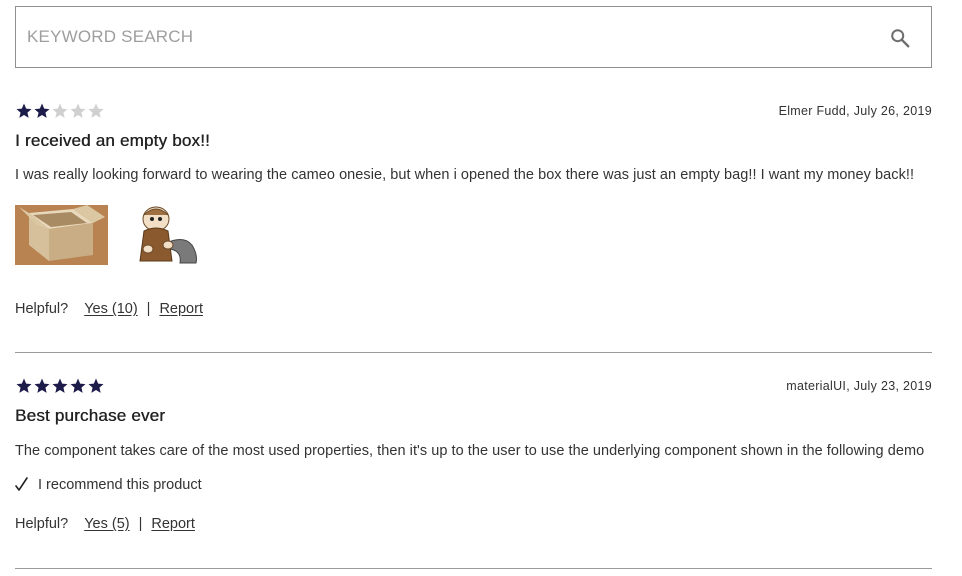 Image resolution: width=962 pixels, height=576 pixels. Describe the element at coordinates (120, 485) in the screenshot. I see `recommend-label: I recommend this product` at that location.